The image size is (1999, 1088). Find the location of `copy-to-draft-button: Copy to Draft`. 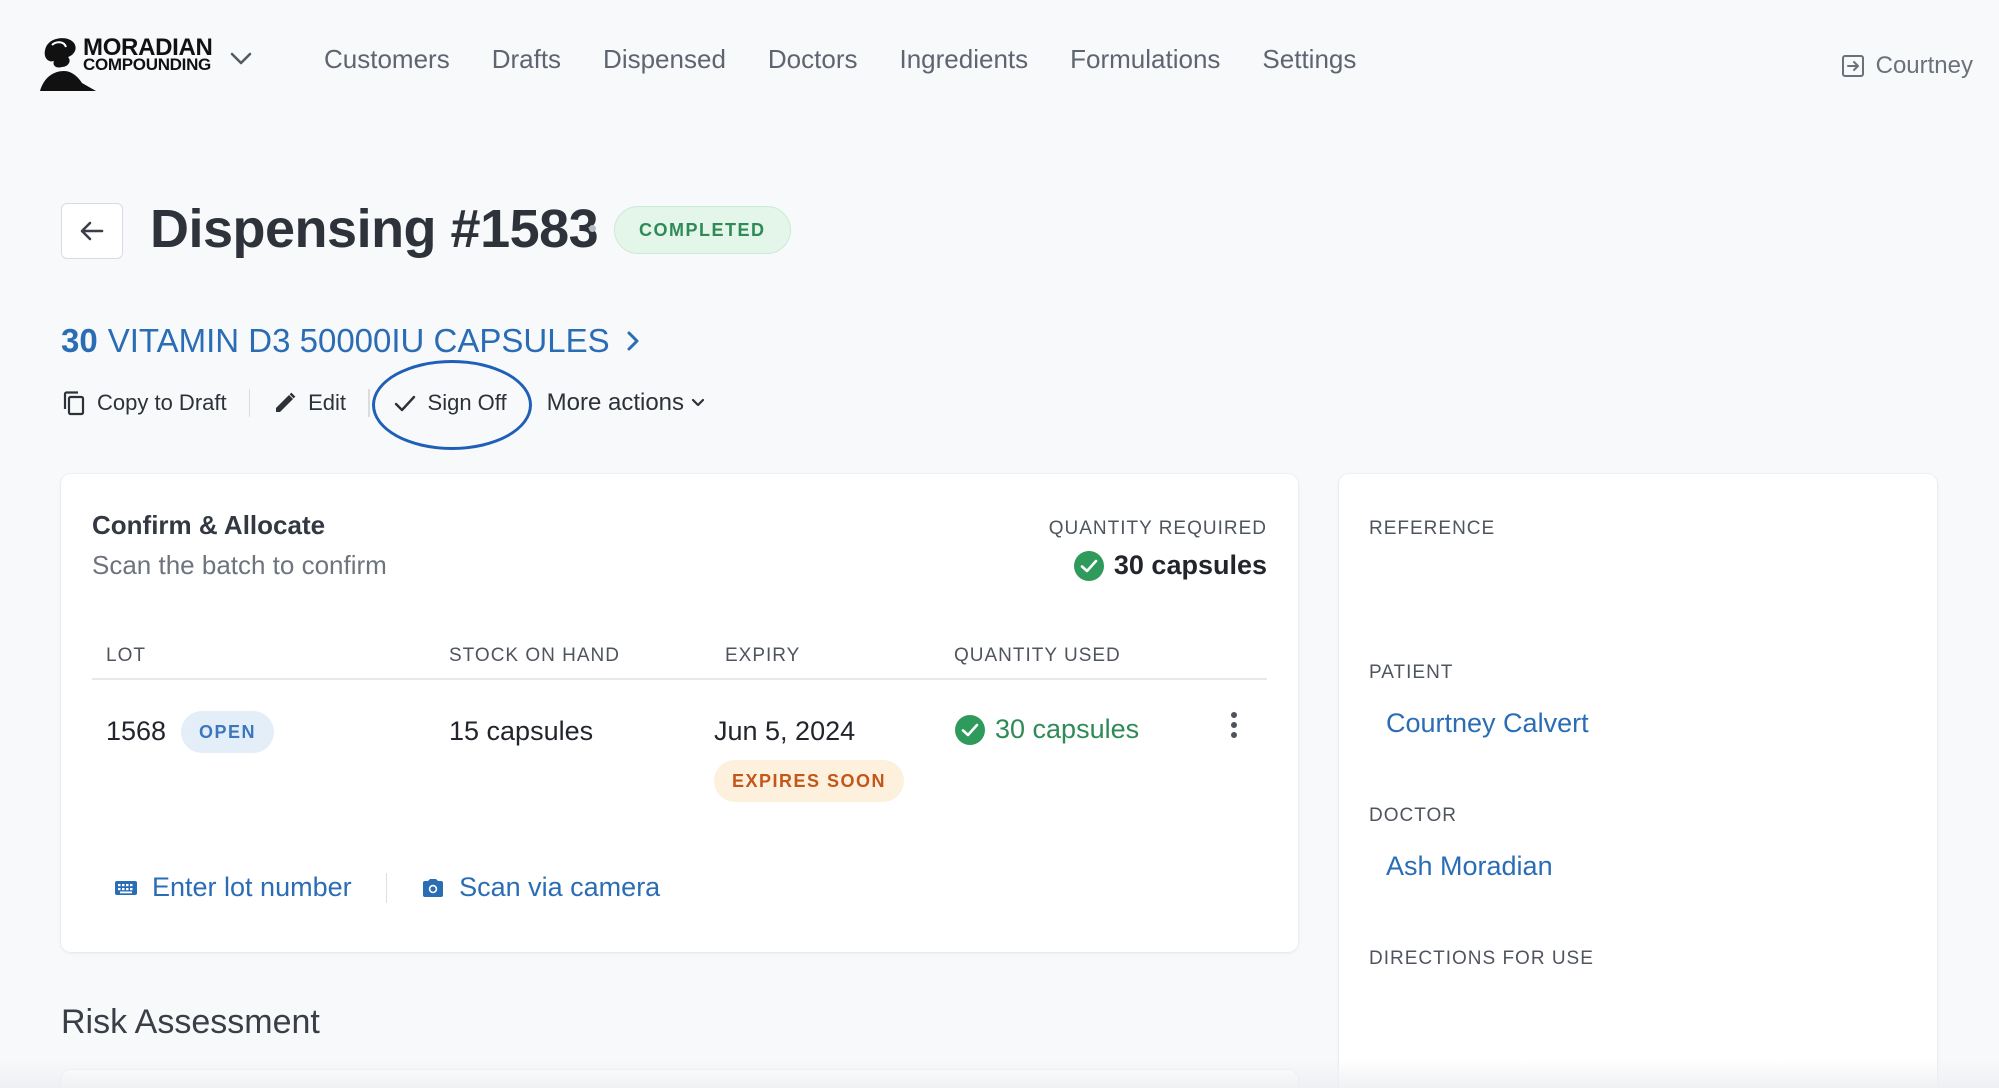

copy-to-draft-button: Copy to Draft is located at coordinates (144, 403).